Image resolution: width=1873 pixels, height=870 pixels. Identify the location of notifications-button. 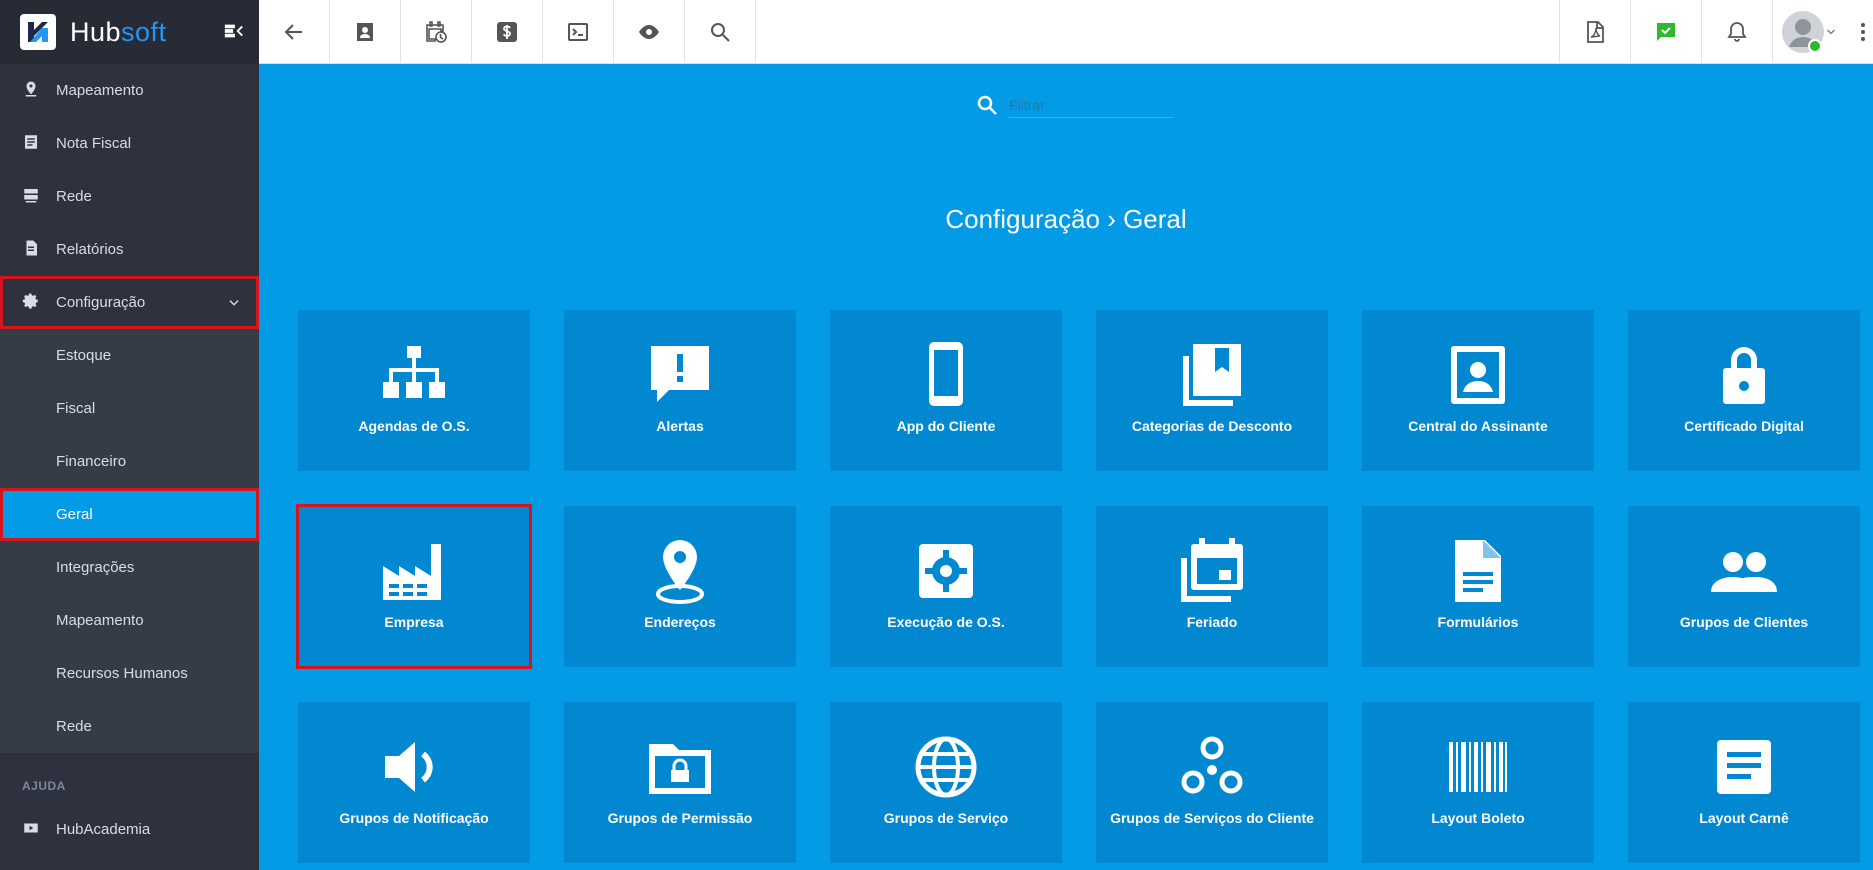
(1736, 32).